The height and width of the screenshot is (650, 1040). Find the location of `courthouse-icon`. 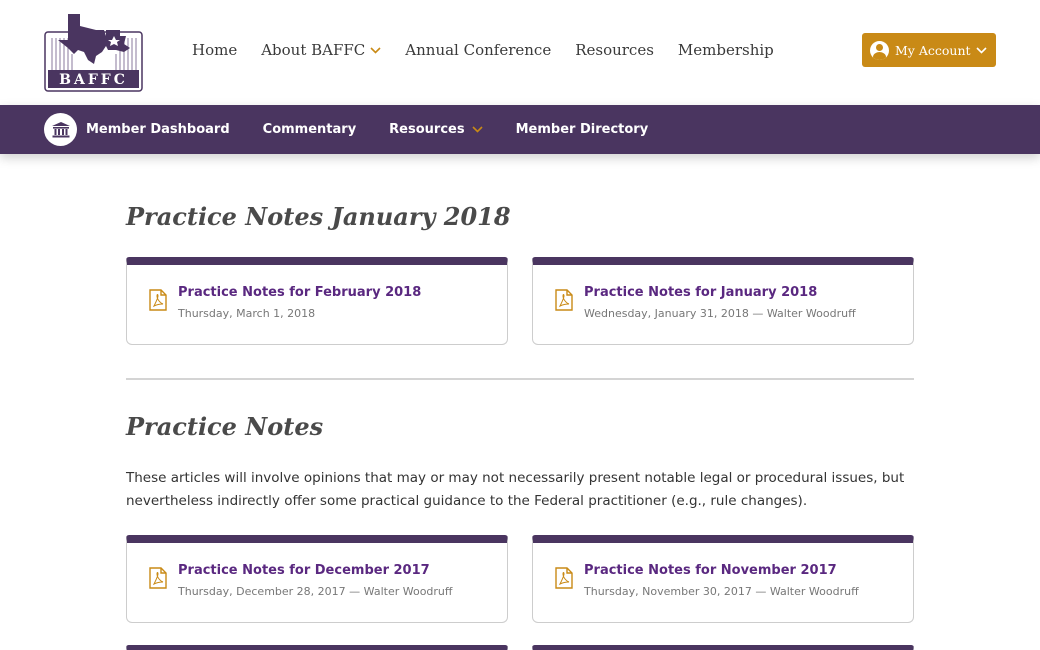

courthouse-icon is located at coordinates (60, 129).